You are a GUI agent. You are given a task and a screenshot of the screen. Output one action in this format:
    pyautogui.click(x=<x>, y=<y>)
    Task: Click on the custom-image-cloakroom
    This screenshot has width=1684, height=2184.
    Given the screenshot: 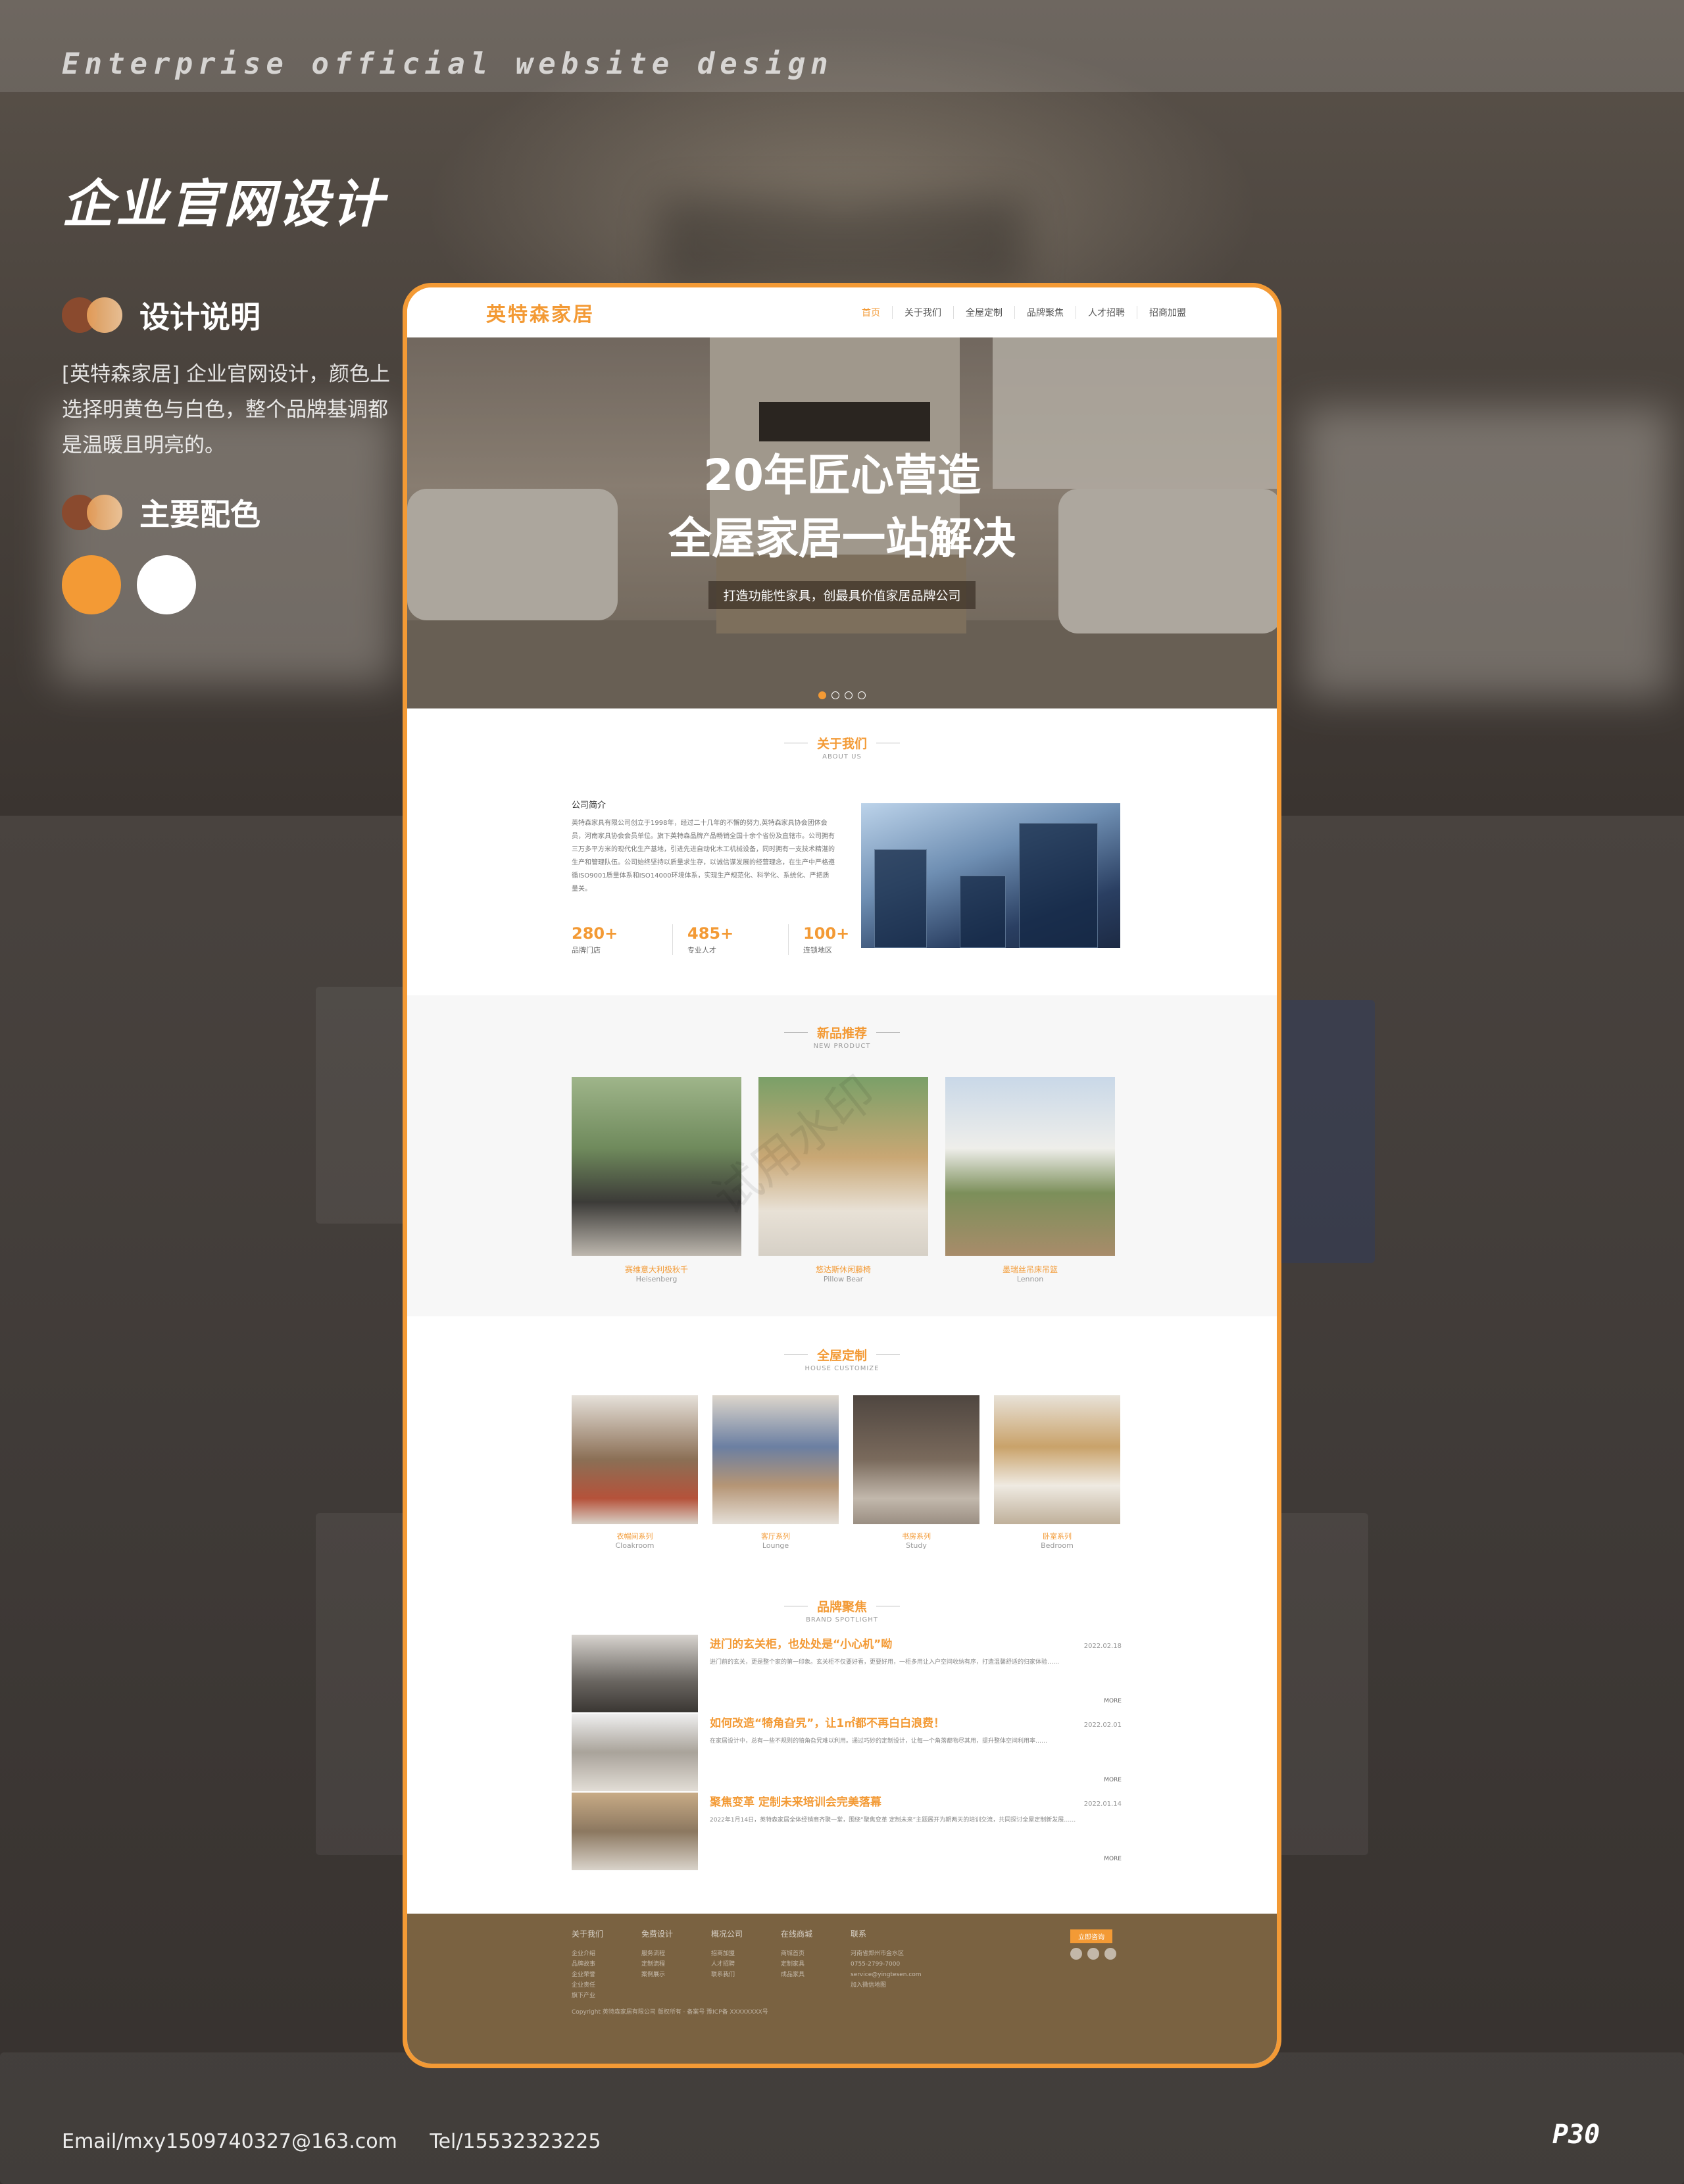 What is the action you would take?
    pyautogui.click(x=635, y=1459)
    